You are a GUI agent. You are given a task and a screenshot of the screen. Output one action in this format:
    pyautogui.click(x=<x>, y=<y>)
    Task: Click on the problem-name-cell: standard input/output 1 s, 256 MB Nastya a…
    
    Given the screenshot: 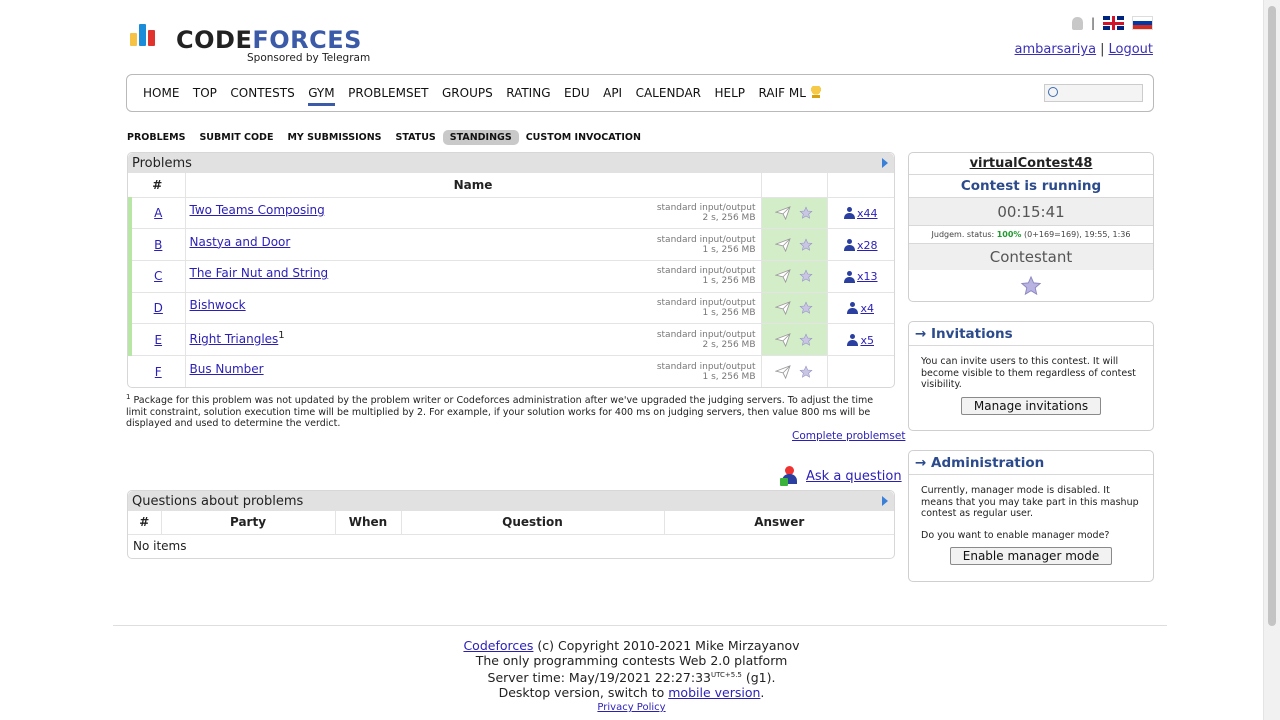 What is the action you would take?
    pyautogui.click(x=473, y=244)
    